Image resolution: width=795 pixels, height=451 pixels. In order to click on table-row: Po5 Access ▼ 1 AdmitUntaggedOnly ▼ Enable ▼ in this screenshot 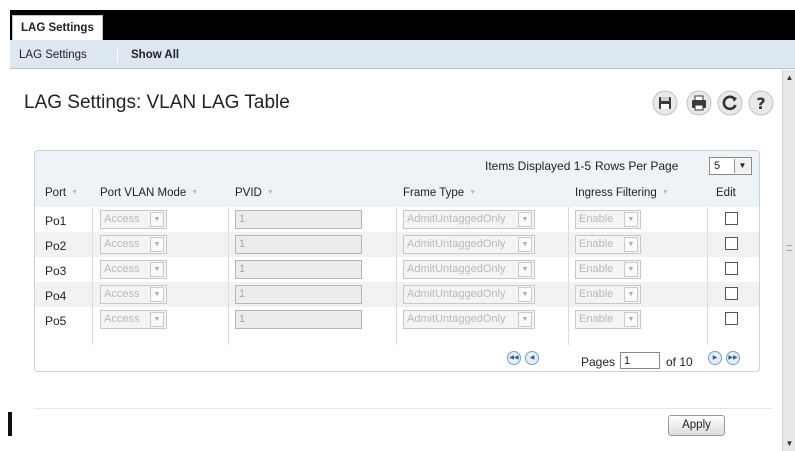, I will do `click(397, 319)`.